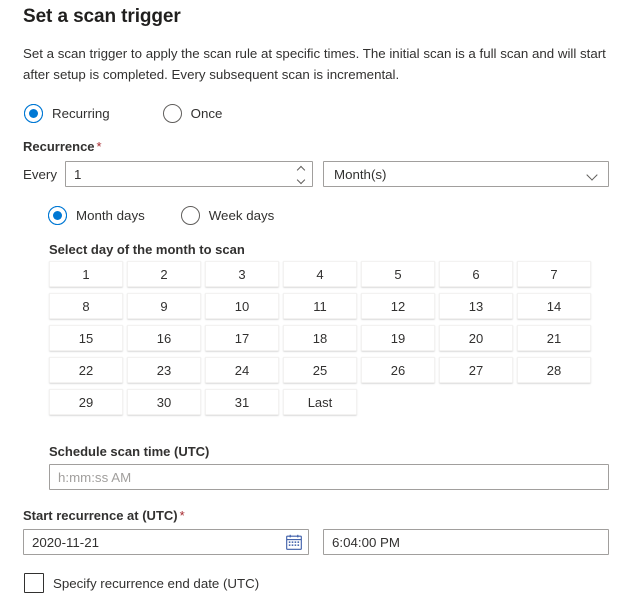 The width and height of the screenshot is (632, 612). I want to click on start-recurrence-label-text: Start recurrence at (UTC), so click(100, 515).